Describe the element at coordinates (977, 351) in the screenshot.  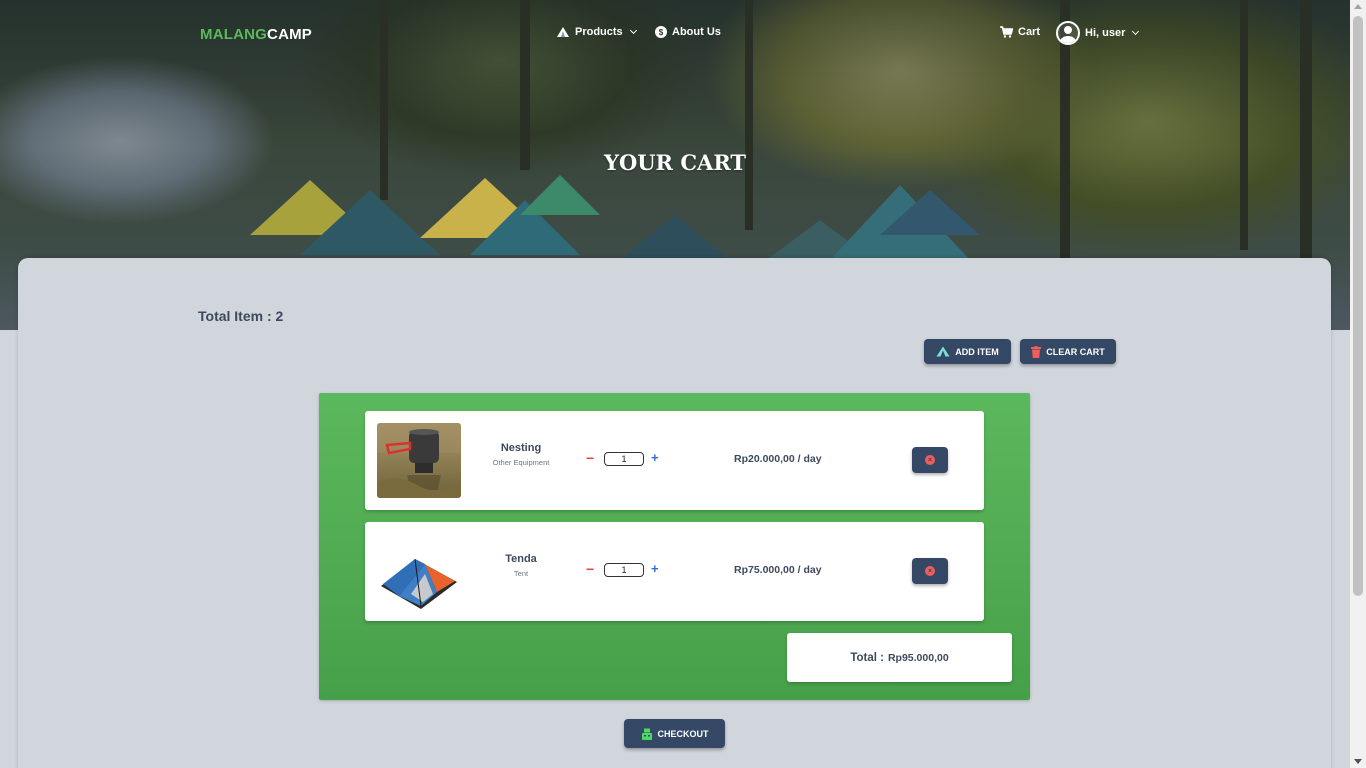
I see `add-item-label: ADD ITEM` at that location.